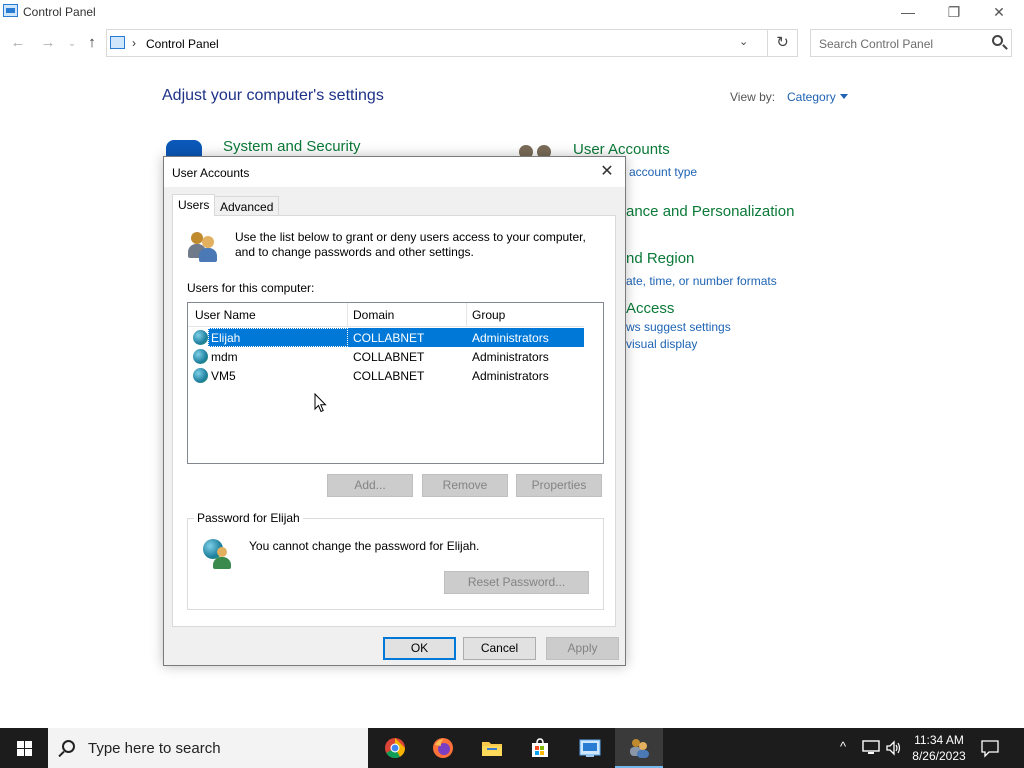 This screenshot has width=1024, height=768. What do you see at coordinates (939, 748) in the screenshot?
I see `system-clock: 11:34 AM 8/26/2023` at bounding box center [939, 748].